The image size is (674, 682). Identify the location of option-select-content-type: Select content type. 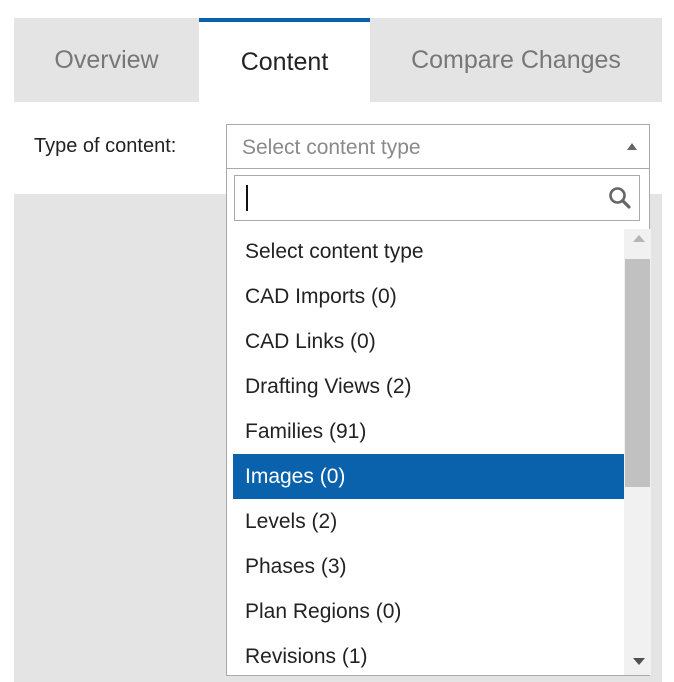
(428, 251).